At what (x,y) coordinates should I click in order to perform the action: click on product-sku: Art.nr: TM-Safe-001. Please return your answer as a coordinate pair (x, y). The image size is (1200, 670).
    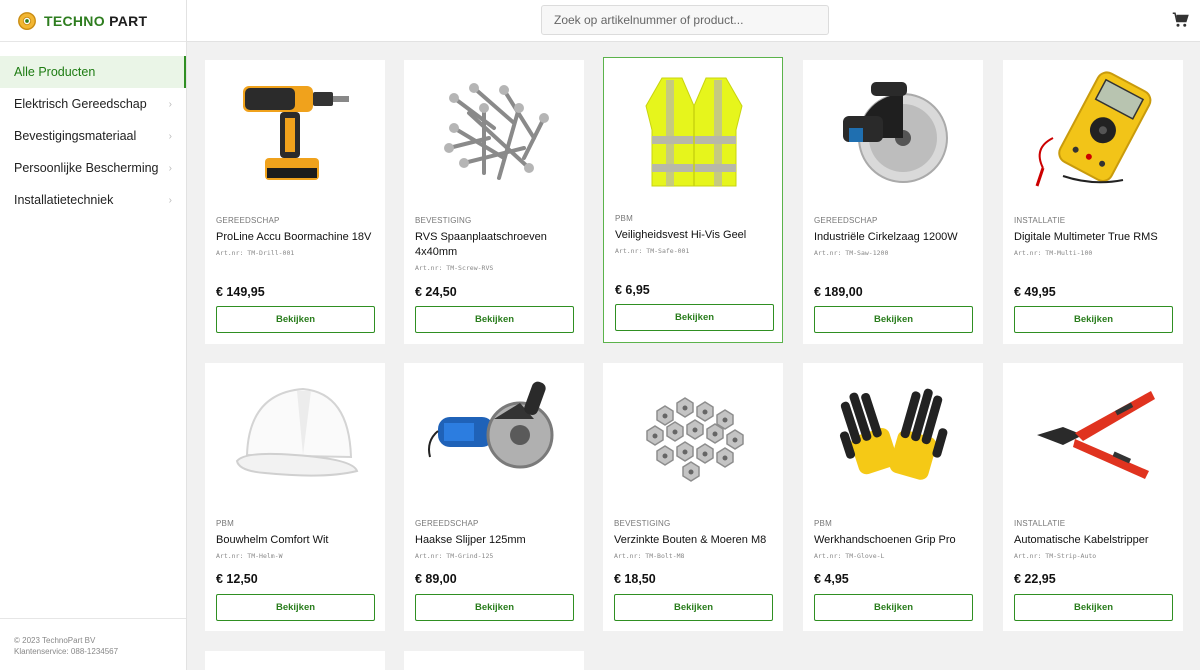
    Looking at the image, I should click on (652, 251).